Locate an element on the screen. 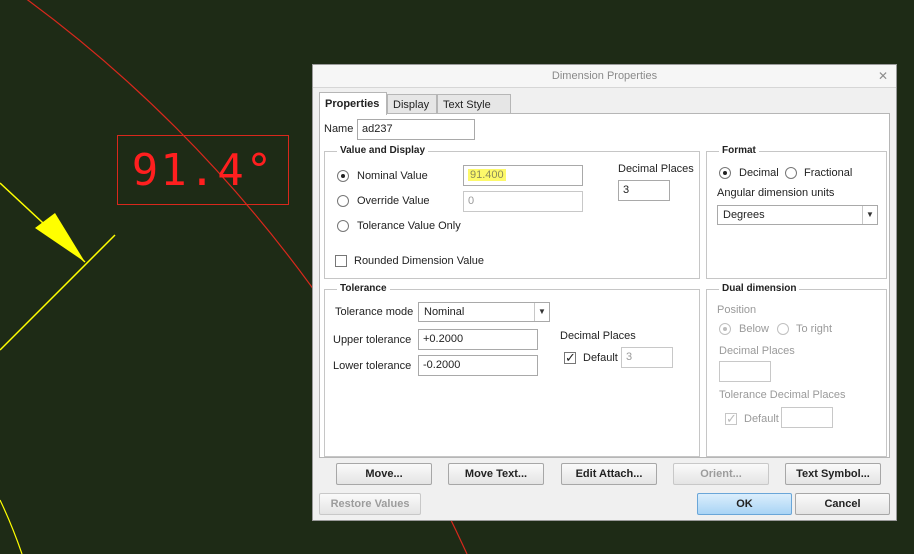  rounded-label: Rounded Dimension Value is located at coordinates (419, 261).